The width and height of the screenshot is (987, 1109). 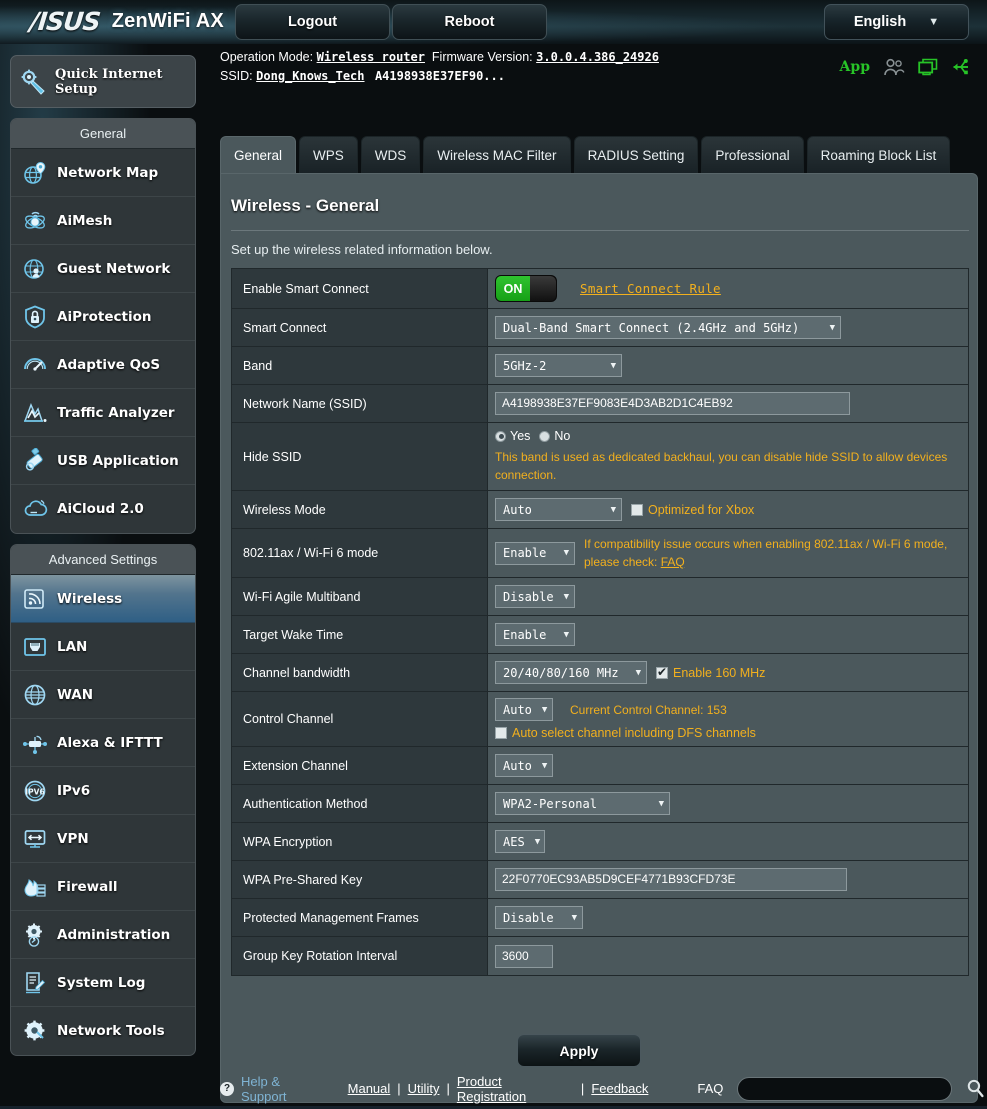 What do you see at coordinates (525, 634) in the screenshot?
I see `target-wake-time-select-value: Enable` at bounding box center [525, 634].